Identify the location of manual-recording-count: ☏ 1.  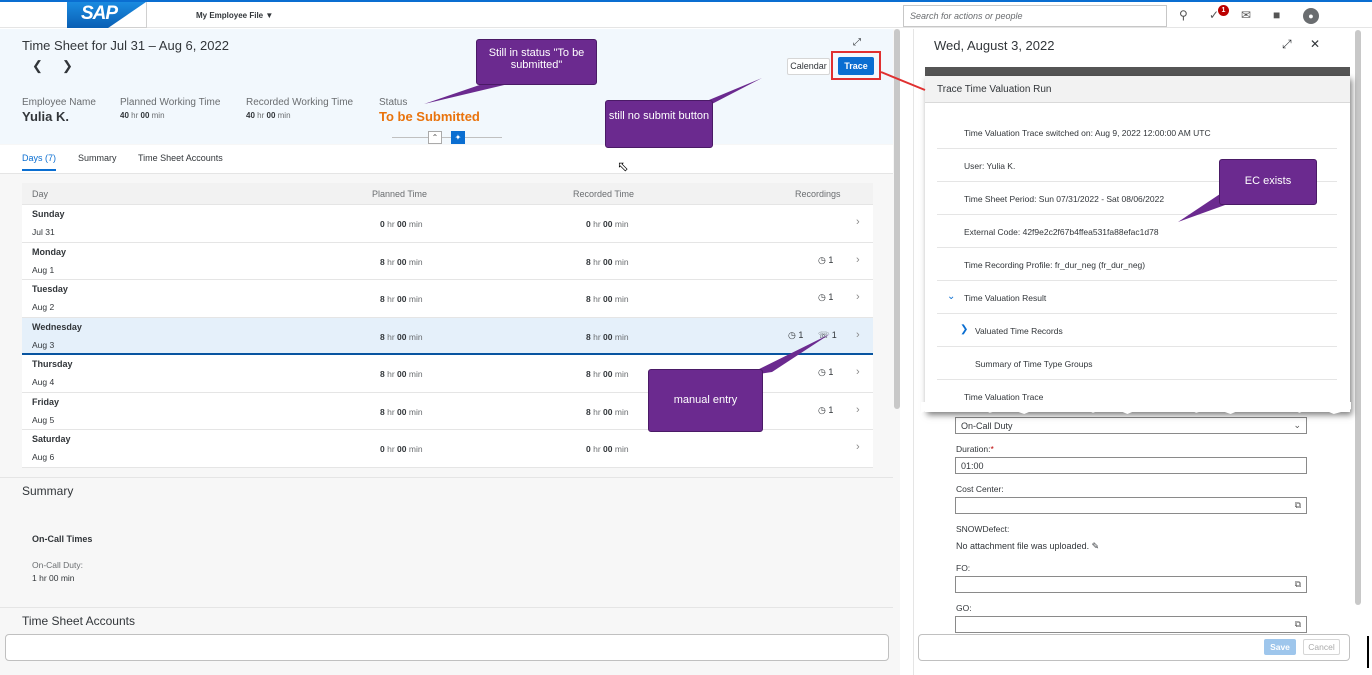
(827, 334).